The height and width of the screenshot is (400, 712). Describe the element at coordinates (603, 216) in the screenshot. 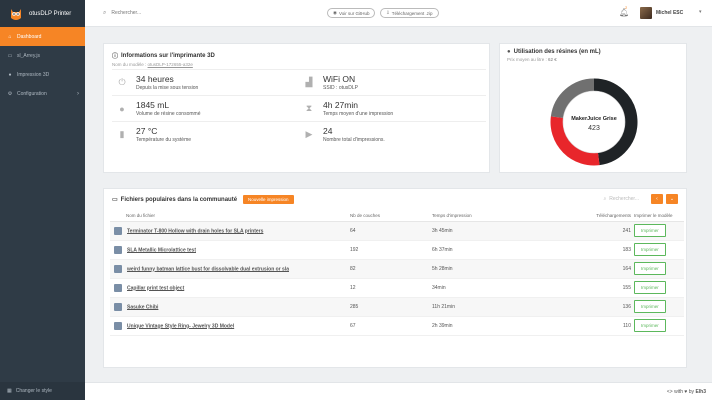

I see `col-downloads: Téléchargements` at that location.